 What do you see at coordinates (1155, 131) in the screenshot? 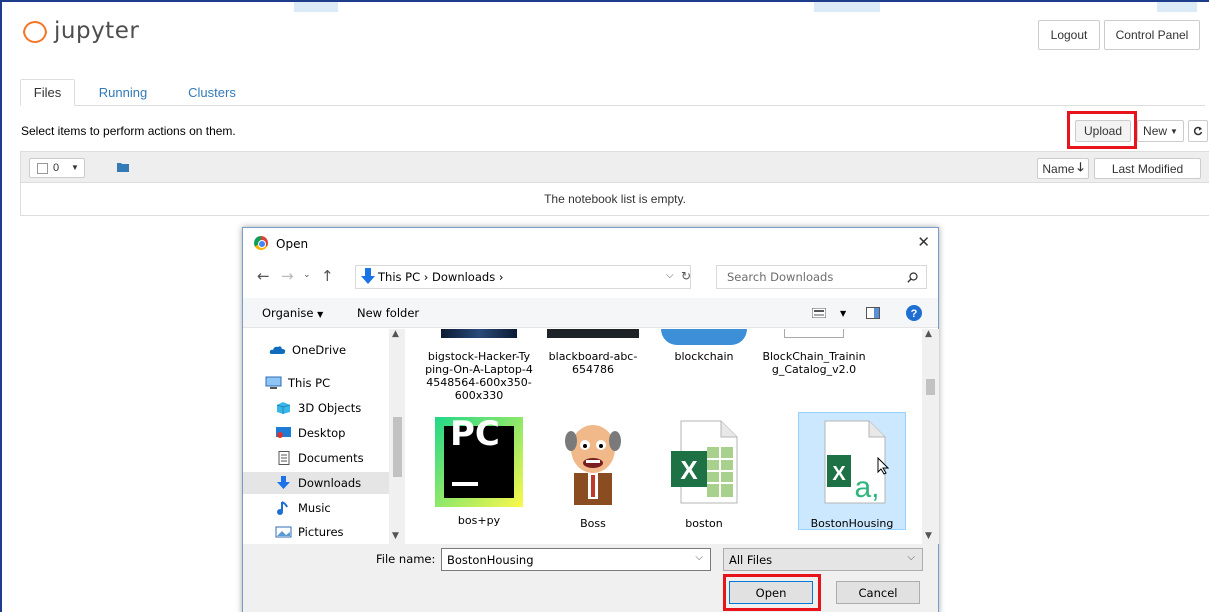
I see `new-label: New` at bounding box center [1155, 131].